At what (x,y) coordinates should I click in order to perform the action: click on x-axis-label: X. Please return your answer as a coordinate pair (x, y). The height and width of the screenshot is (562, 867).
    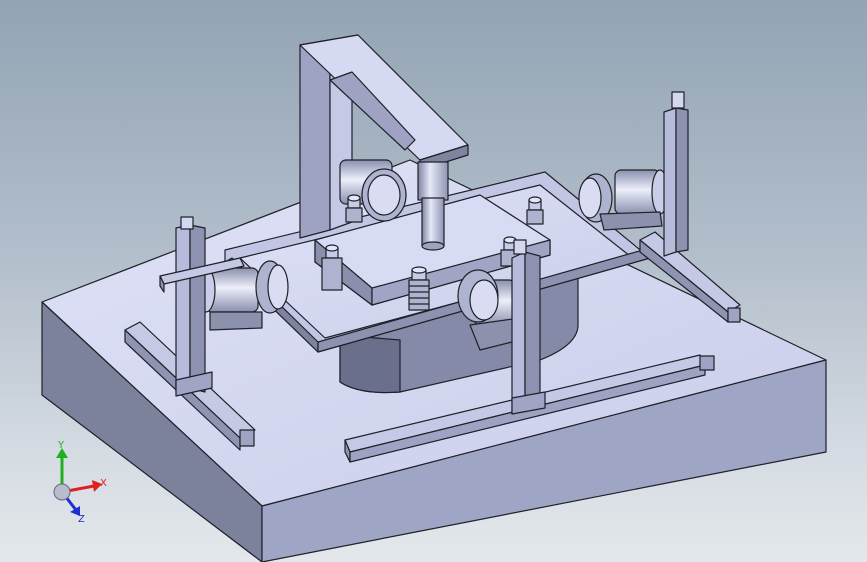
    Looking at the image, I should click on (103, 483).